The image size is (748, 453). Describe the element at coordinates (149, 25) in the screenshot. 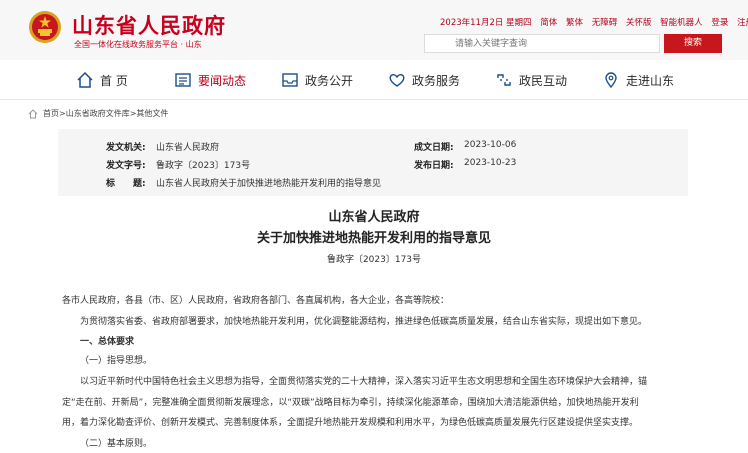

I see `site-title: 山东省人民政府` at that location.